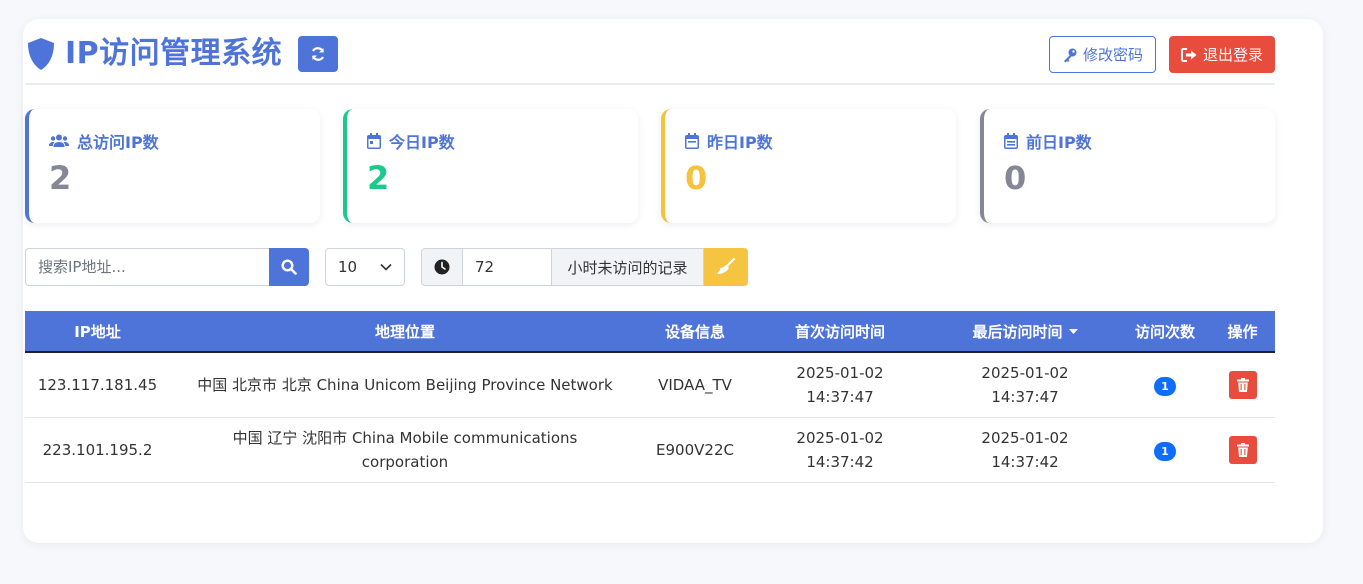  I want to click on stat-value-today: 2, so click(378, 178).